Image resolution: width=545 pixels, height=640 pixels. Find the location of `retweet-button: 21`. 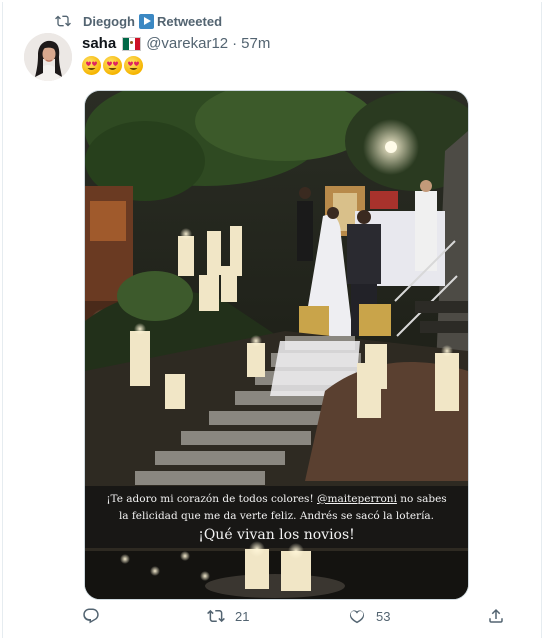

retweet-button: 21 is located at coordinates (228, 616).